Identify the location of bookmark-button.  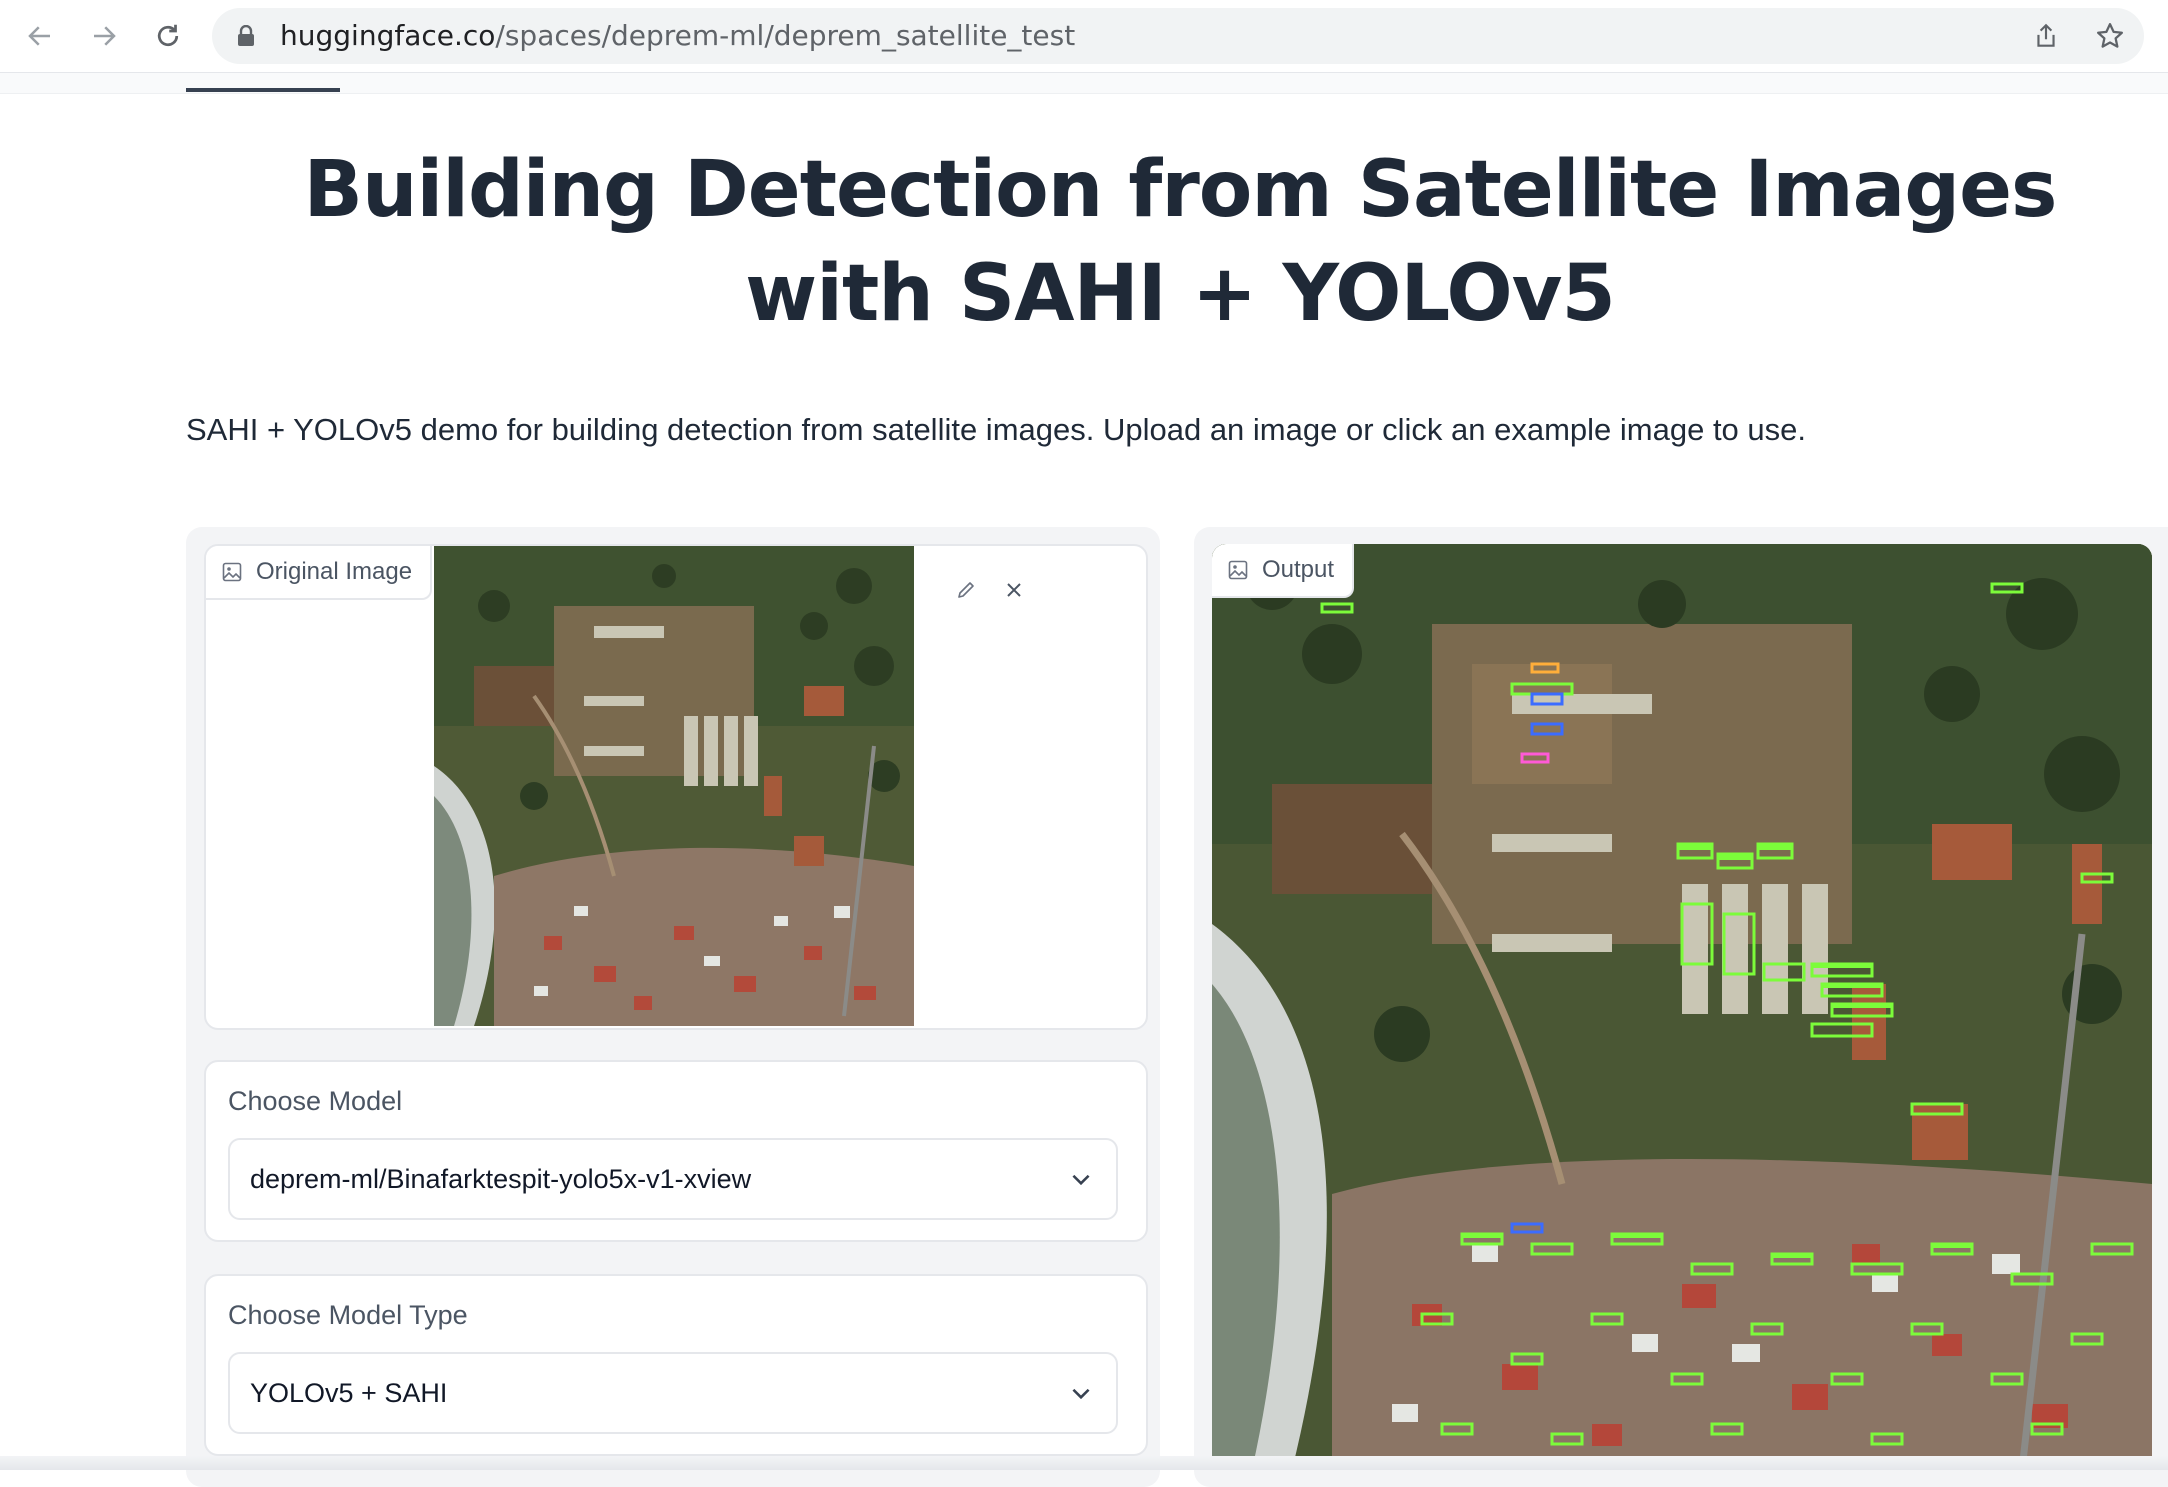
(2110, 36).